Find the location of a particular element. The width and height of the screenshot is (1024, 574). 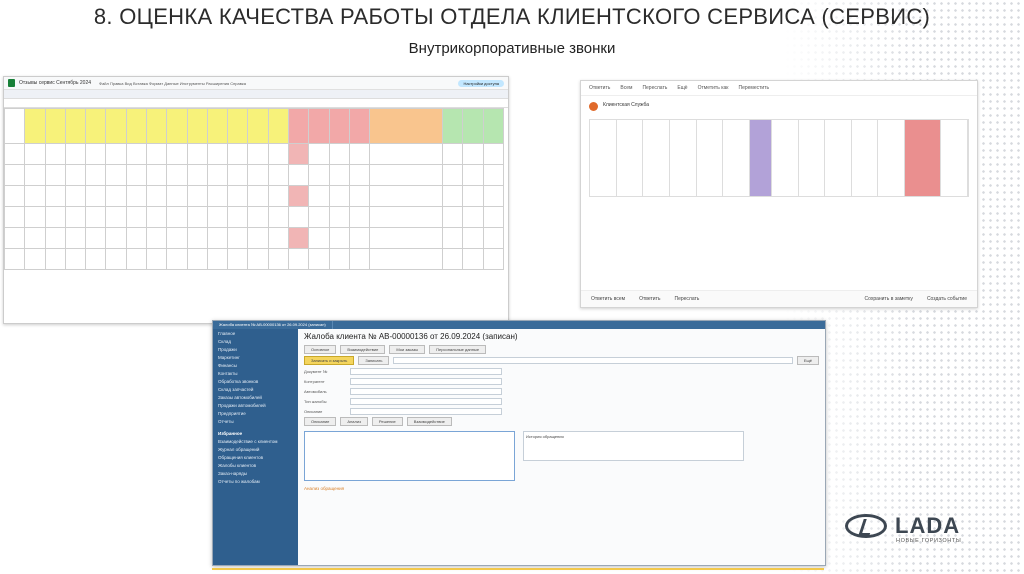

logo-word: LADA is located at coordinates (928, 525).